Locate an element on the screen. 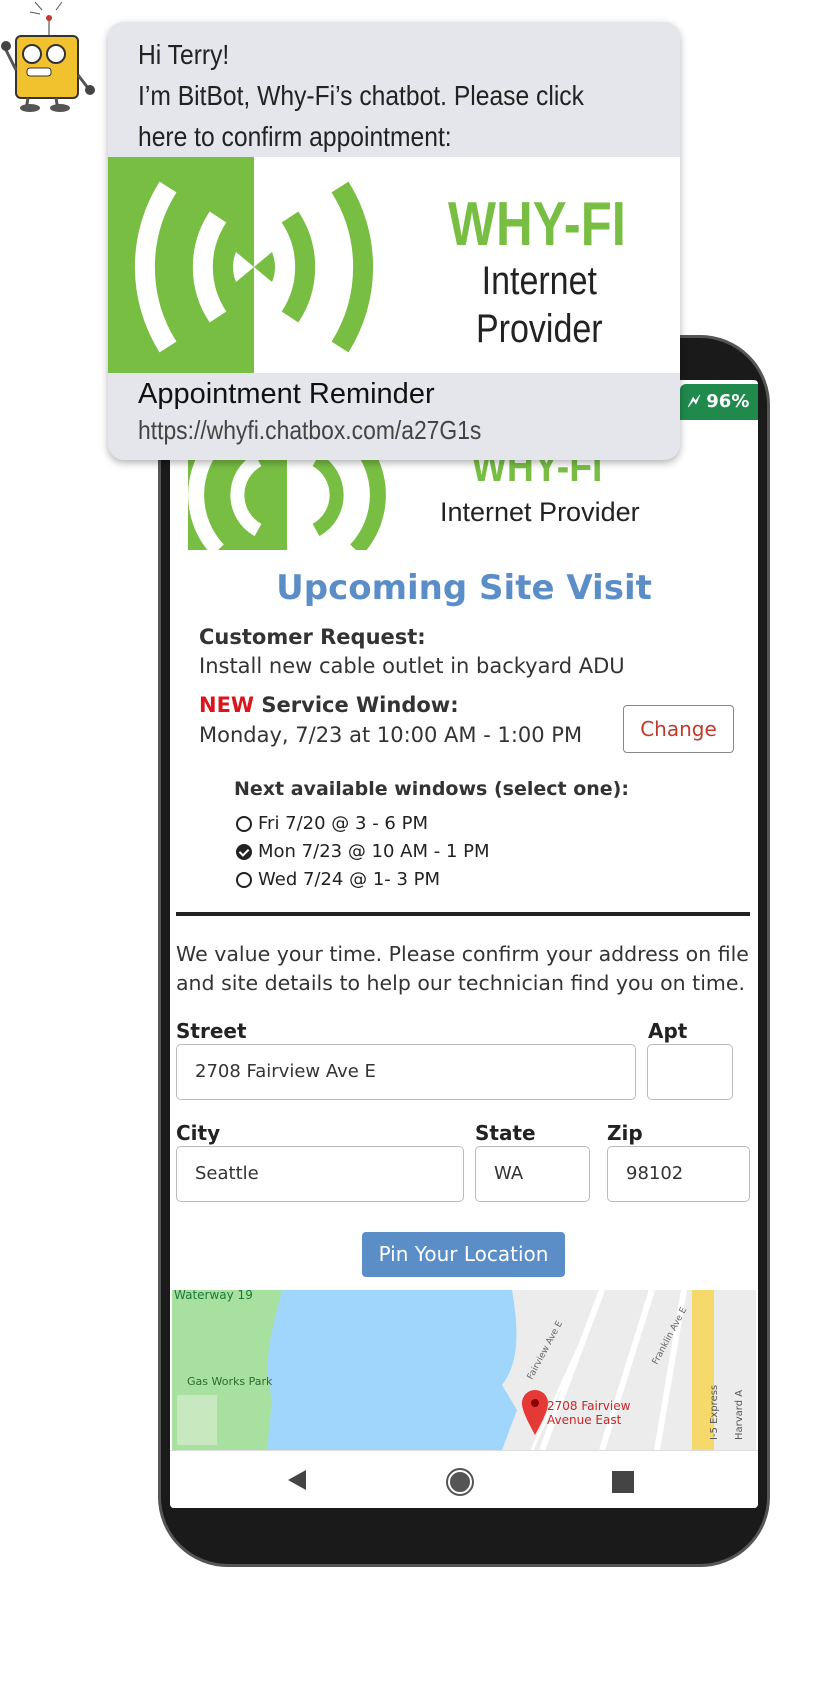  street-input: 2708 Fairview Ave E is located at coordinates (406, 1072).